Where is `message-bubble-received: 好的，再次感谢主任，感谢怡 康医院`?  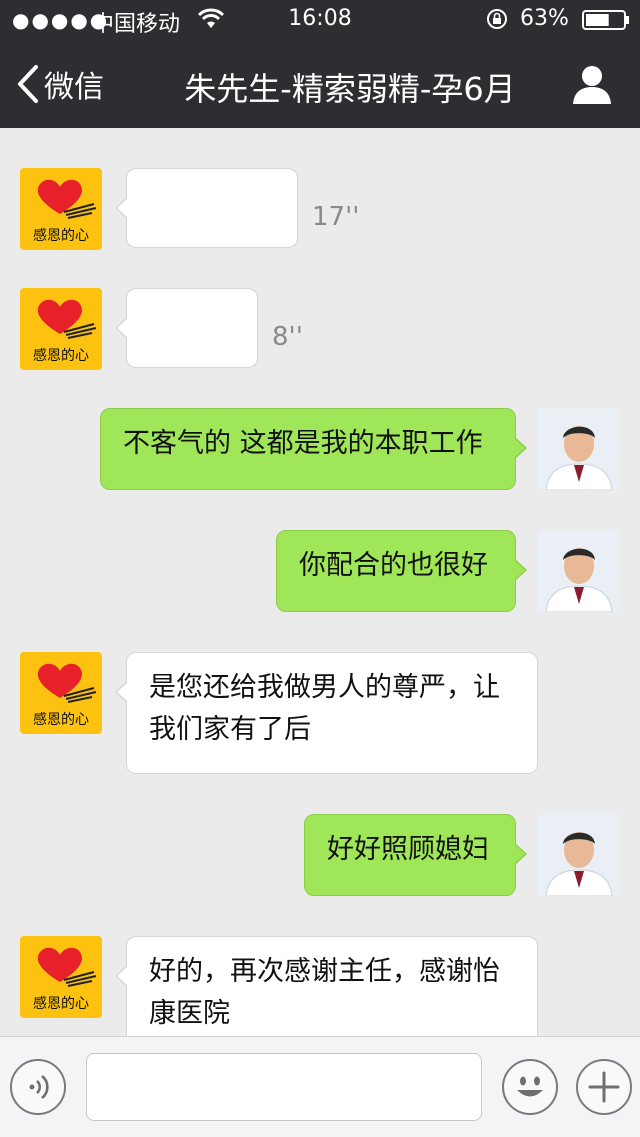
message-bubble-received: 好的，再次感谢主任，感谢怡 康医院 is located at coordinates (326, 986).